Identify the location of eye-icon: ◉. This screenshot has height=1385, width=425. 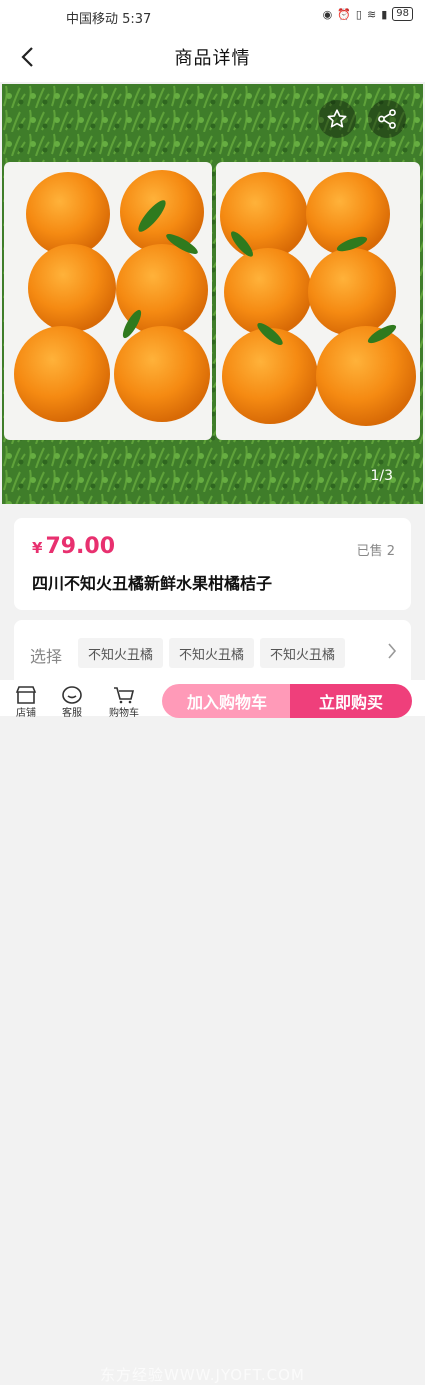
(327, 14).